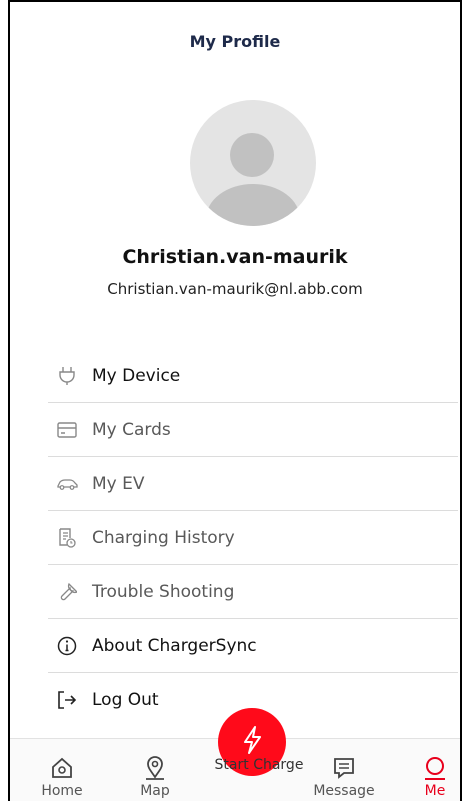  What do you see at coordinates (67, 700) in the screenshot?
I see `logout-icon` at bounding box center [67, 700].